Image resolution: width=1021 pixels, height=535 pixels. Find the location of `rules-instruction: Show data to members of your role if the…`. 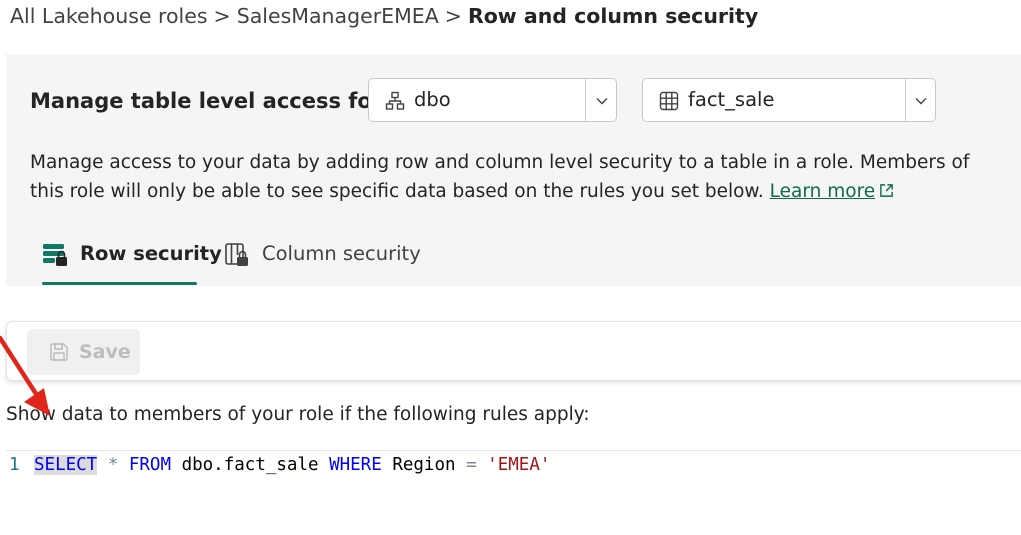

rules-instruction: Show data to members of your role if the… is located at coordinates (298, 414).